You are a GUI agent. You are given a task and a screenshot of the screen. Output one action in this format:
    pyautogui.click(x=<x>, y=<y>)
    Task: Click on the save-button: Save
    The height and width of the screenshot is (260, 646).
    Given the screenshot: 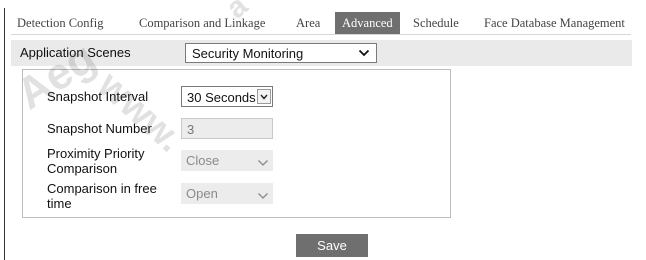 What is the action you would take?
    pyautogui.click(x=332, y=245)
    